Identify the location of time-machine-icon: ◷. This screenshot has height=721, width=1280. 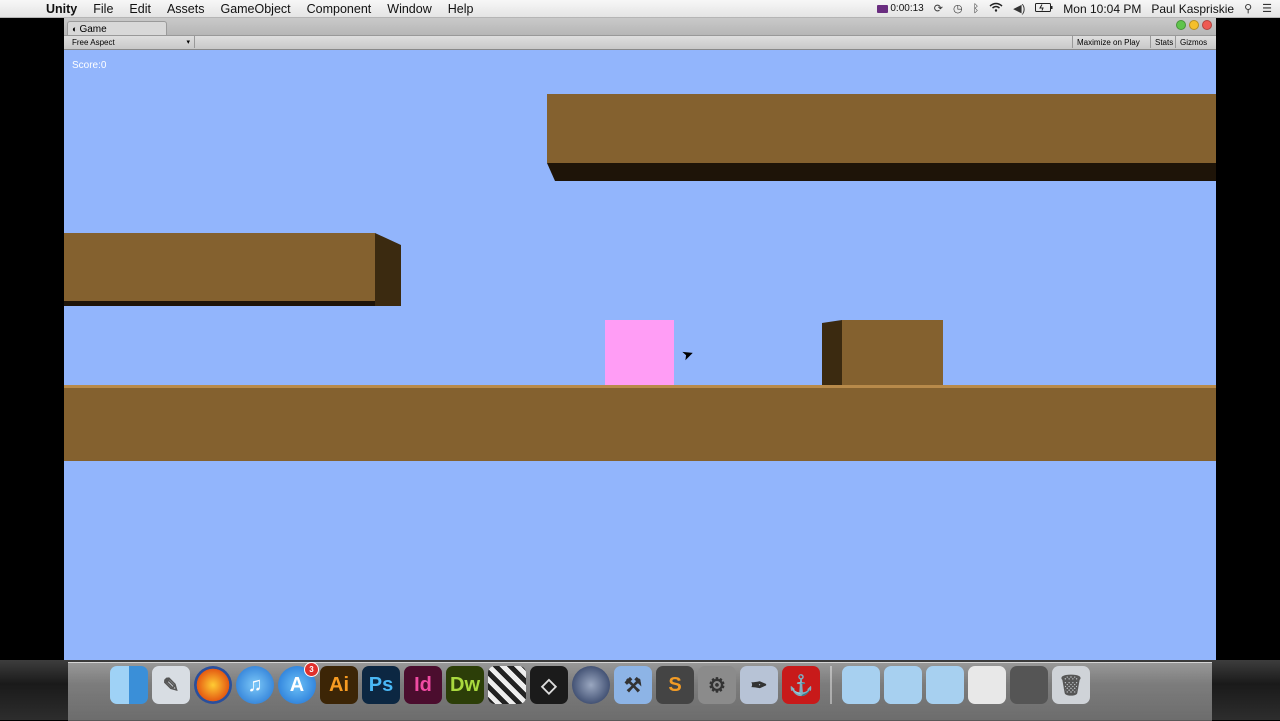
(958, 8).